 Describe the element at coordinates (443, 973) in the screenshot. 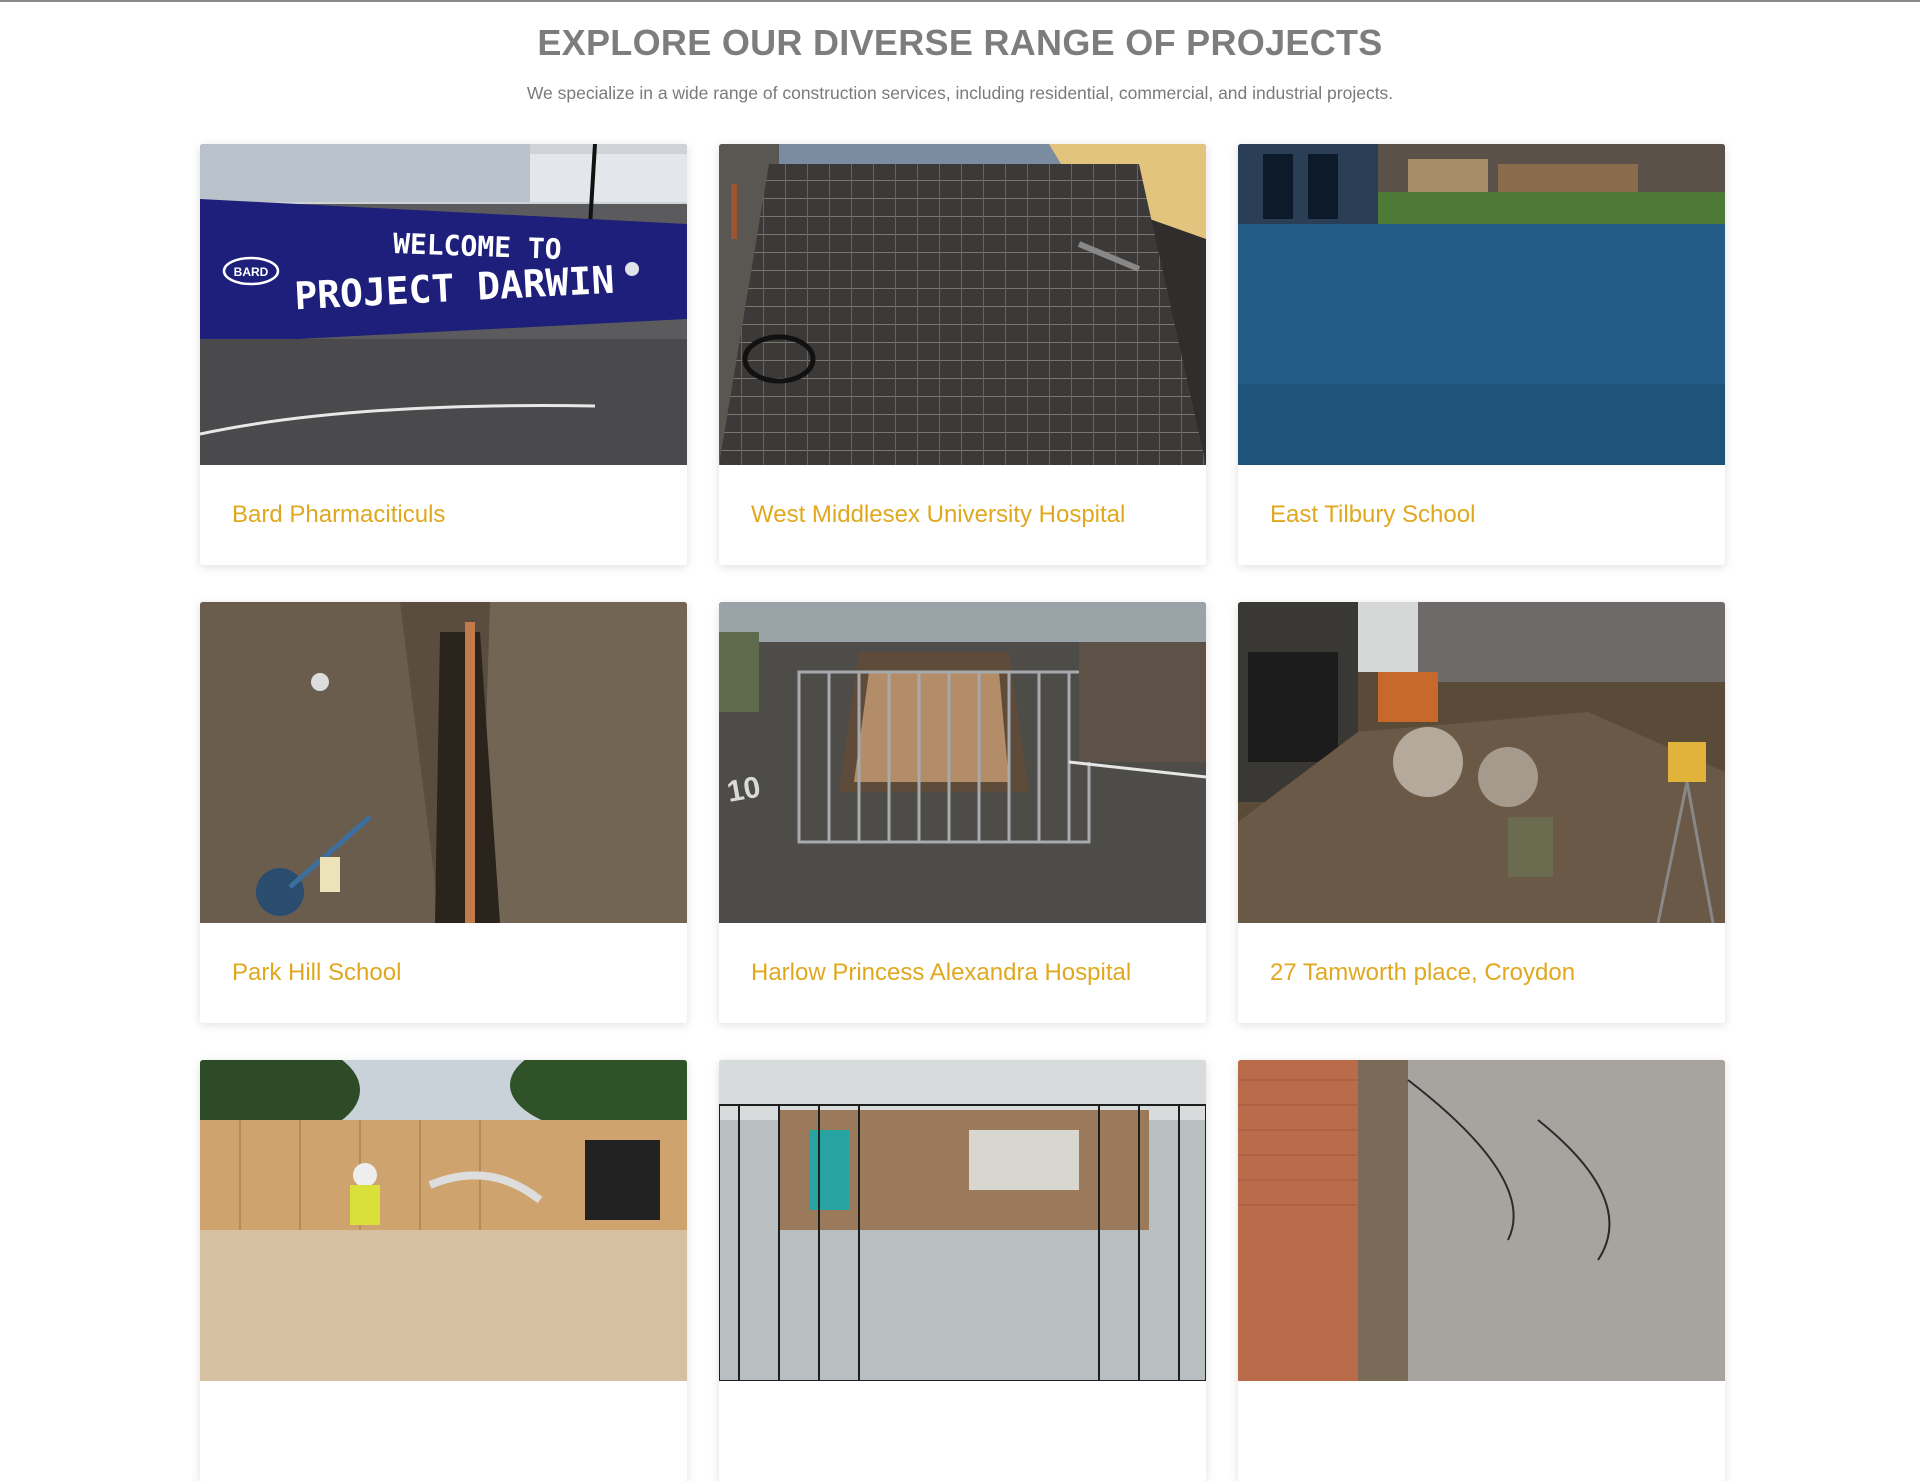

I see `project-title: Park Hill School` at that location.